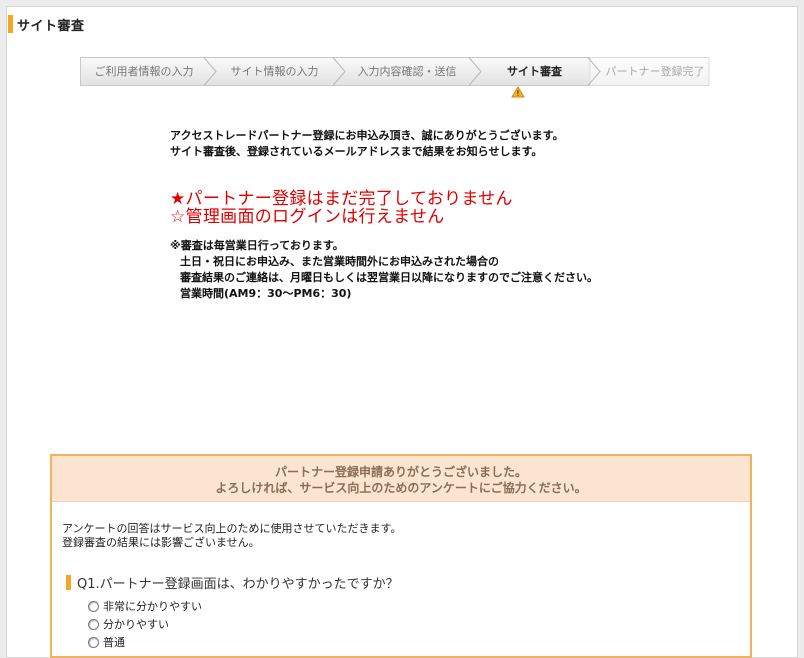 The height and width of the screenshot is (658, 804). What do you see at coordinates (341, 199) in the screenshot?
I see `warning-line-1: ★パートナー登録はまだ完了しておりません` at bounding box center [341, 199].